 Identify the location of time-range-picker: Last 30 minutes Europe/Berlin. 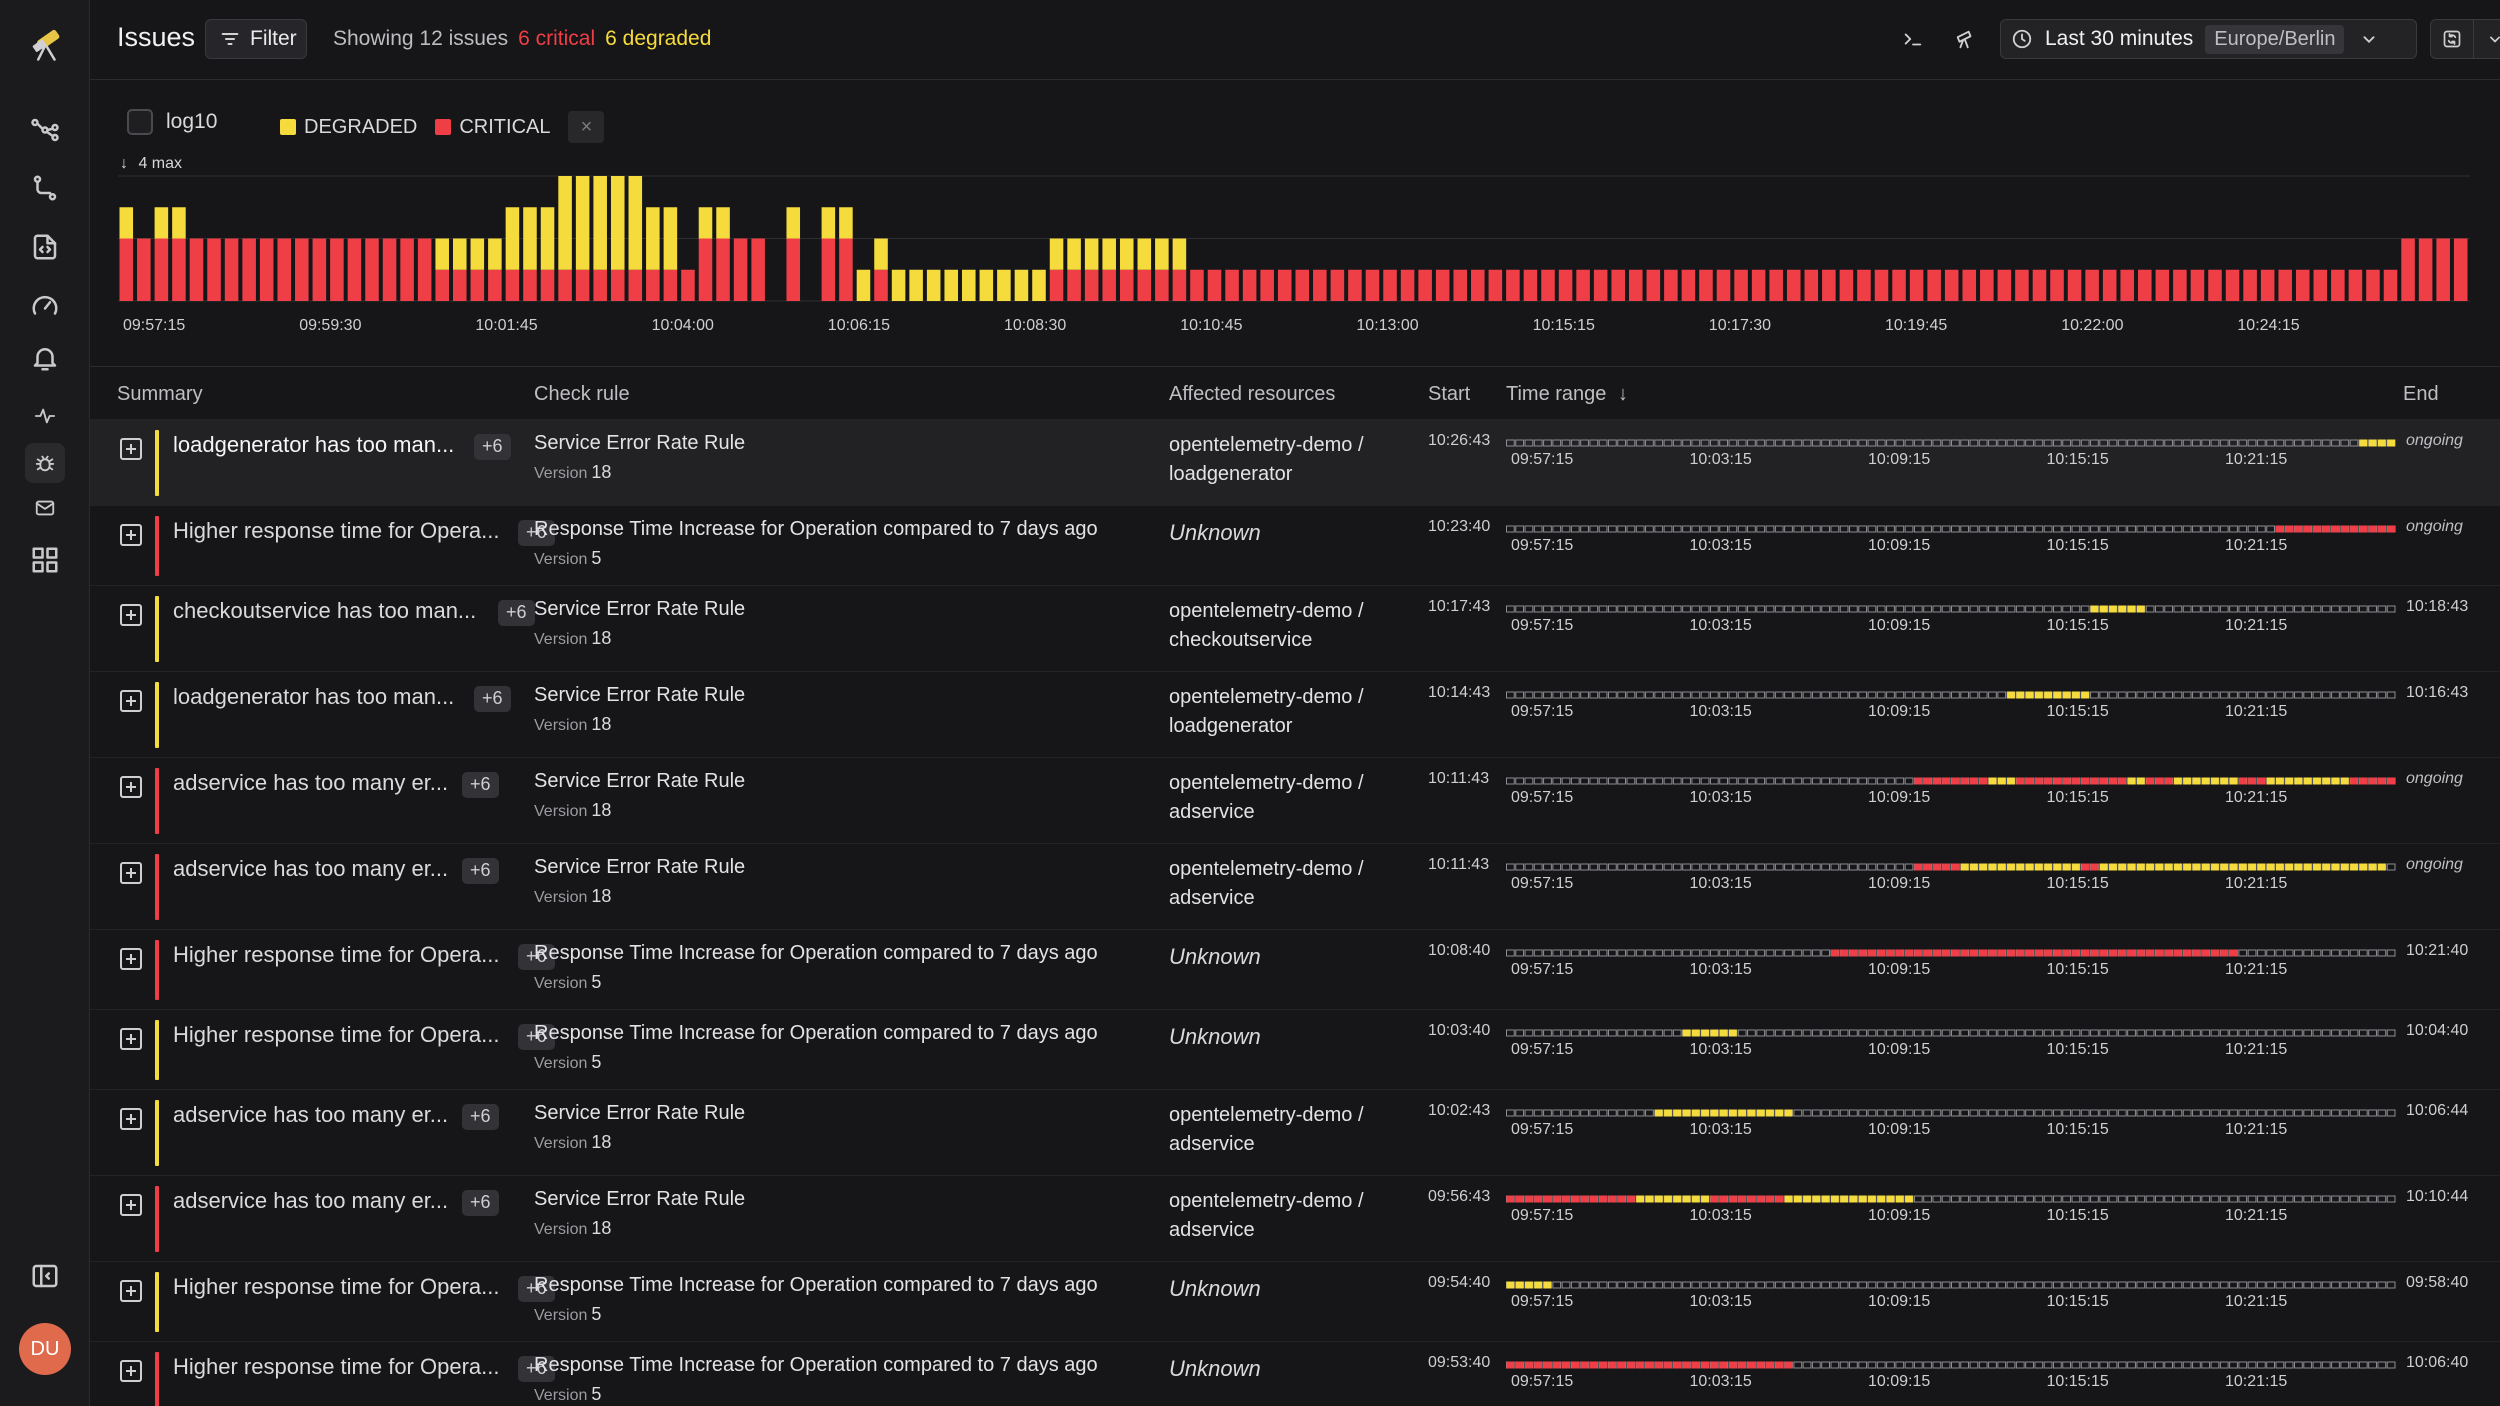
(2208, 39).